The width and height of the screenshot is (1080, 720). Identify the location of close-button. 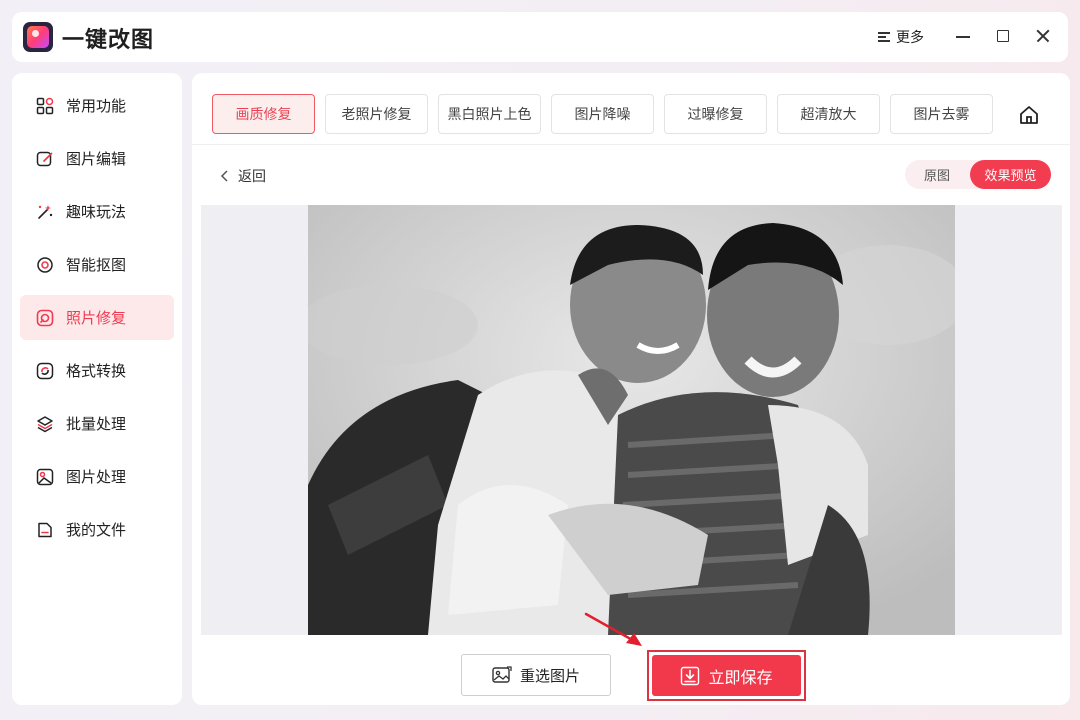
(1043, 36).